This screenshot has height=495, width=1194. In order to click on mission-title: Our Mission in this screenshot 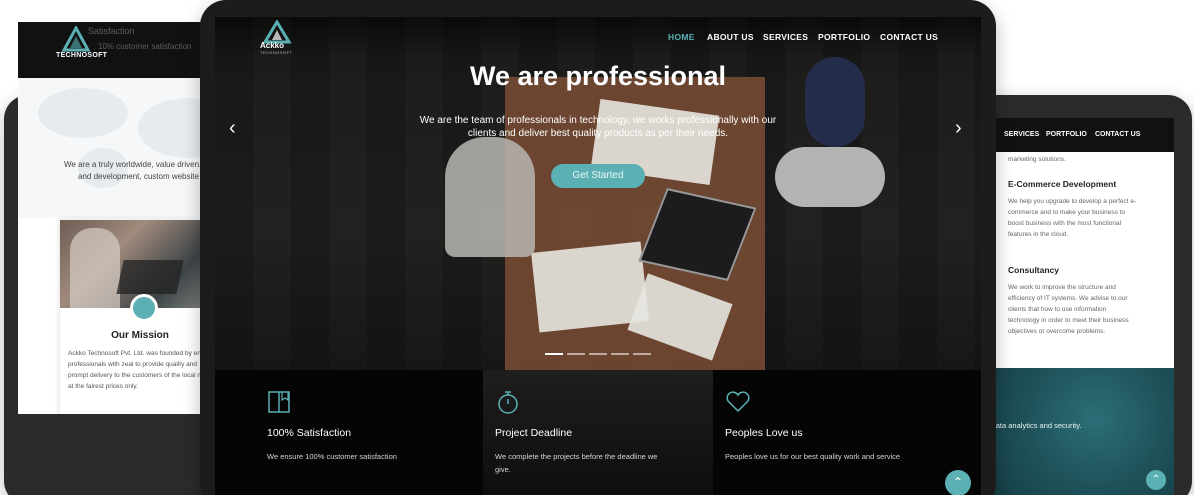, I will do `click(140, 335)`.